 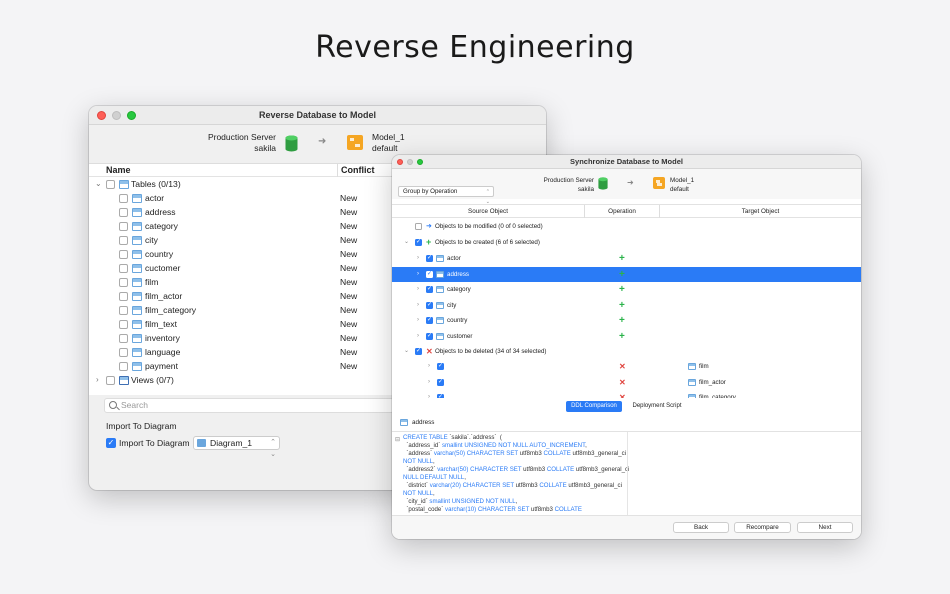 What do you see at coordinates (762, 527) in the screenshot?
I see `recompare-button: Recompare` at bounding box center [762, 527].